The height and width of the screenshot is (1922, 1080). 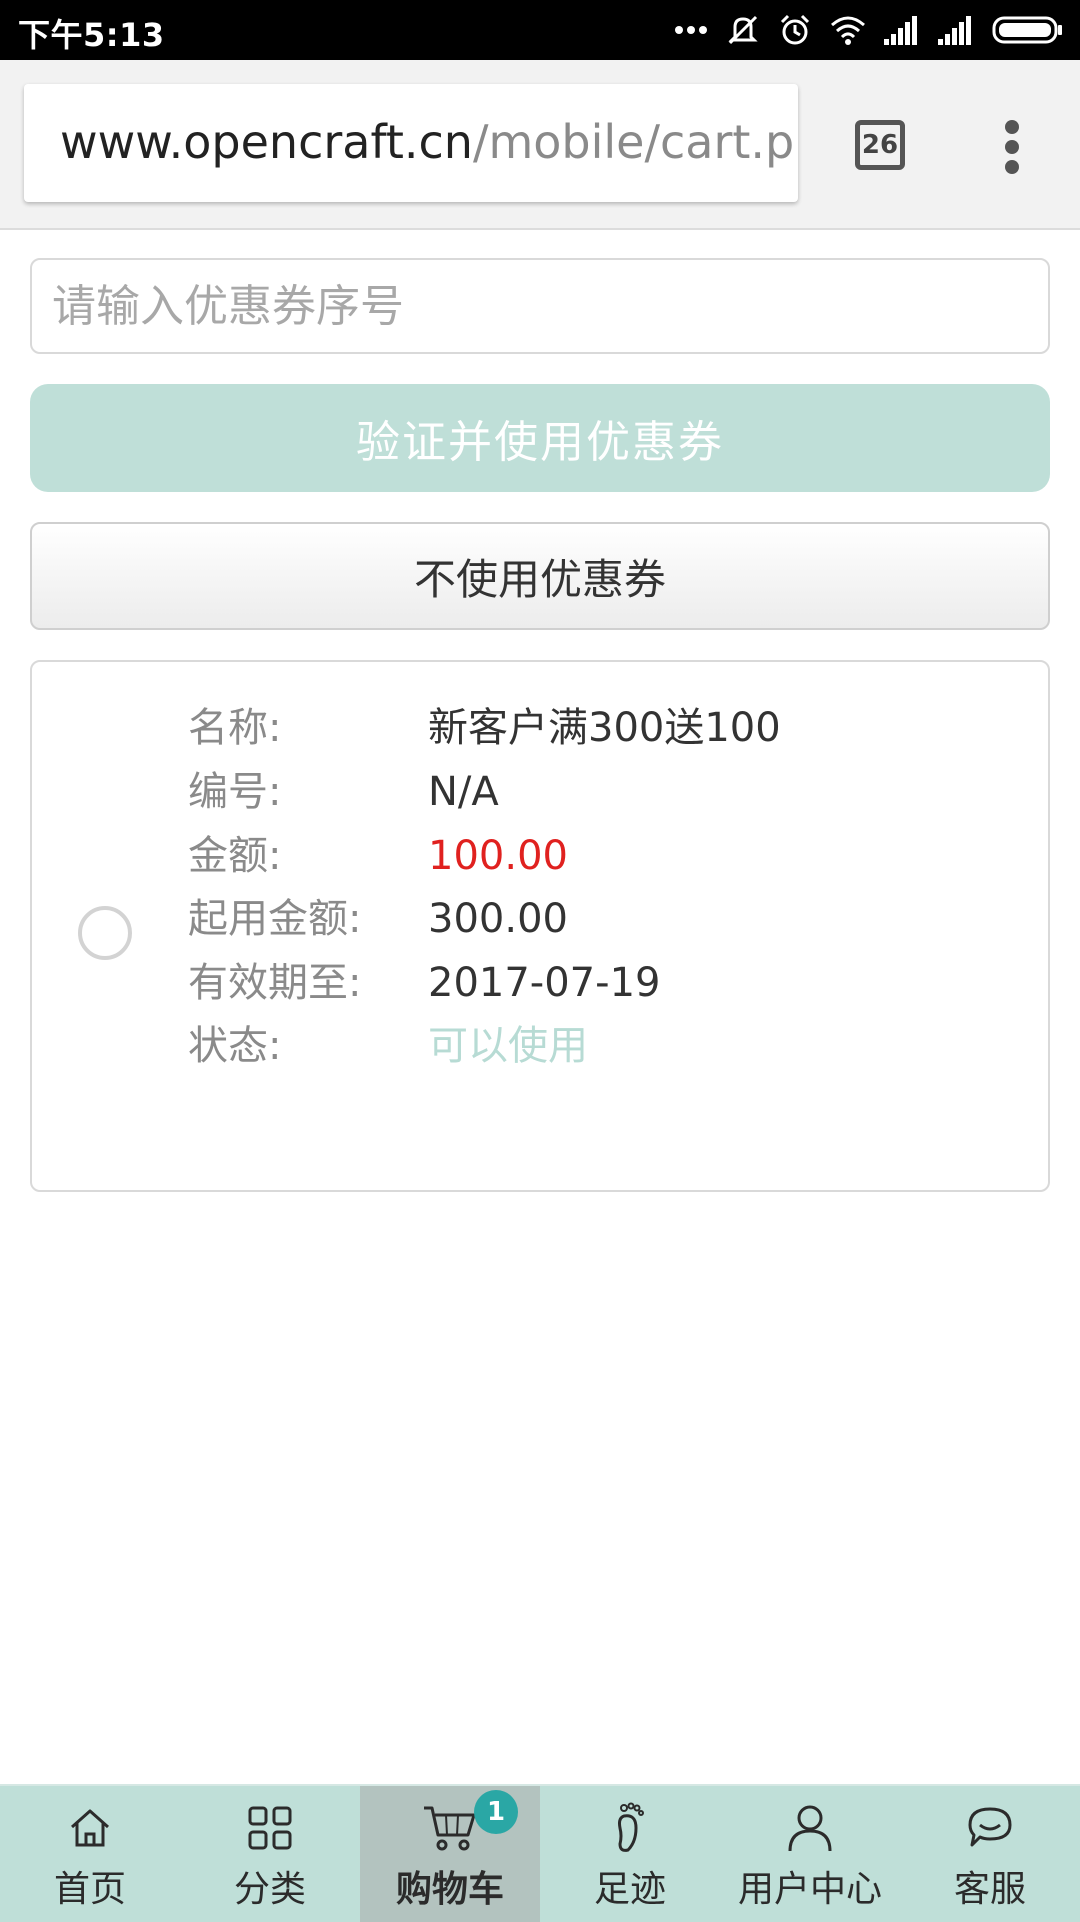 What do you see at coordinates (810, 1854) in the screenshot?
I see `nav-user-center: 用户中心` at bounding box center [810, 1854].